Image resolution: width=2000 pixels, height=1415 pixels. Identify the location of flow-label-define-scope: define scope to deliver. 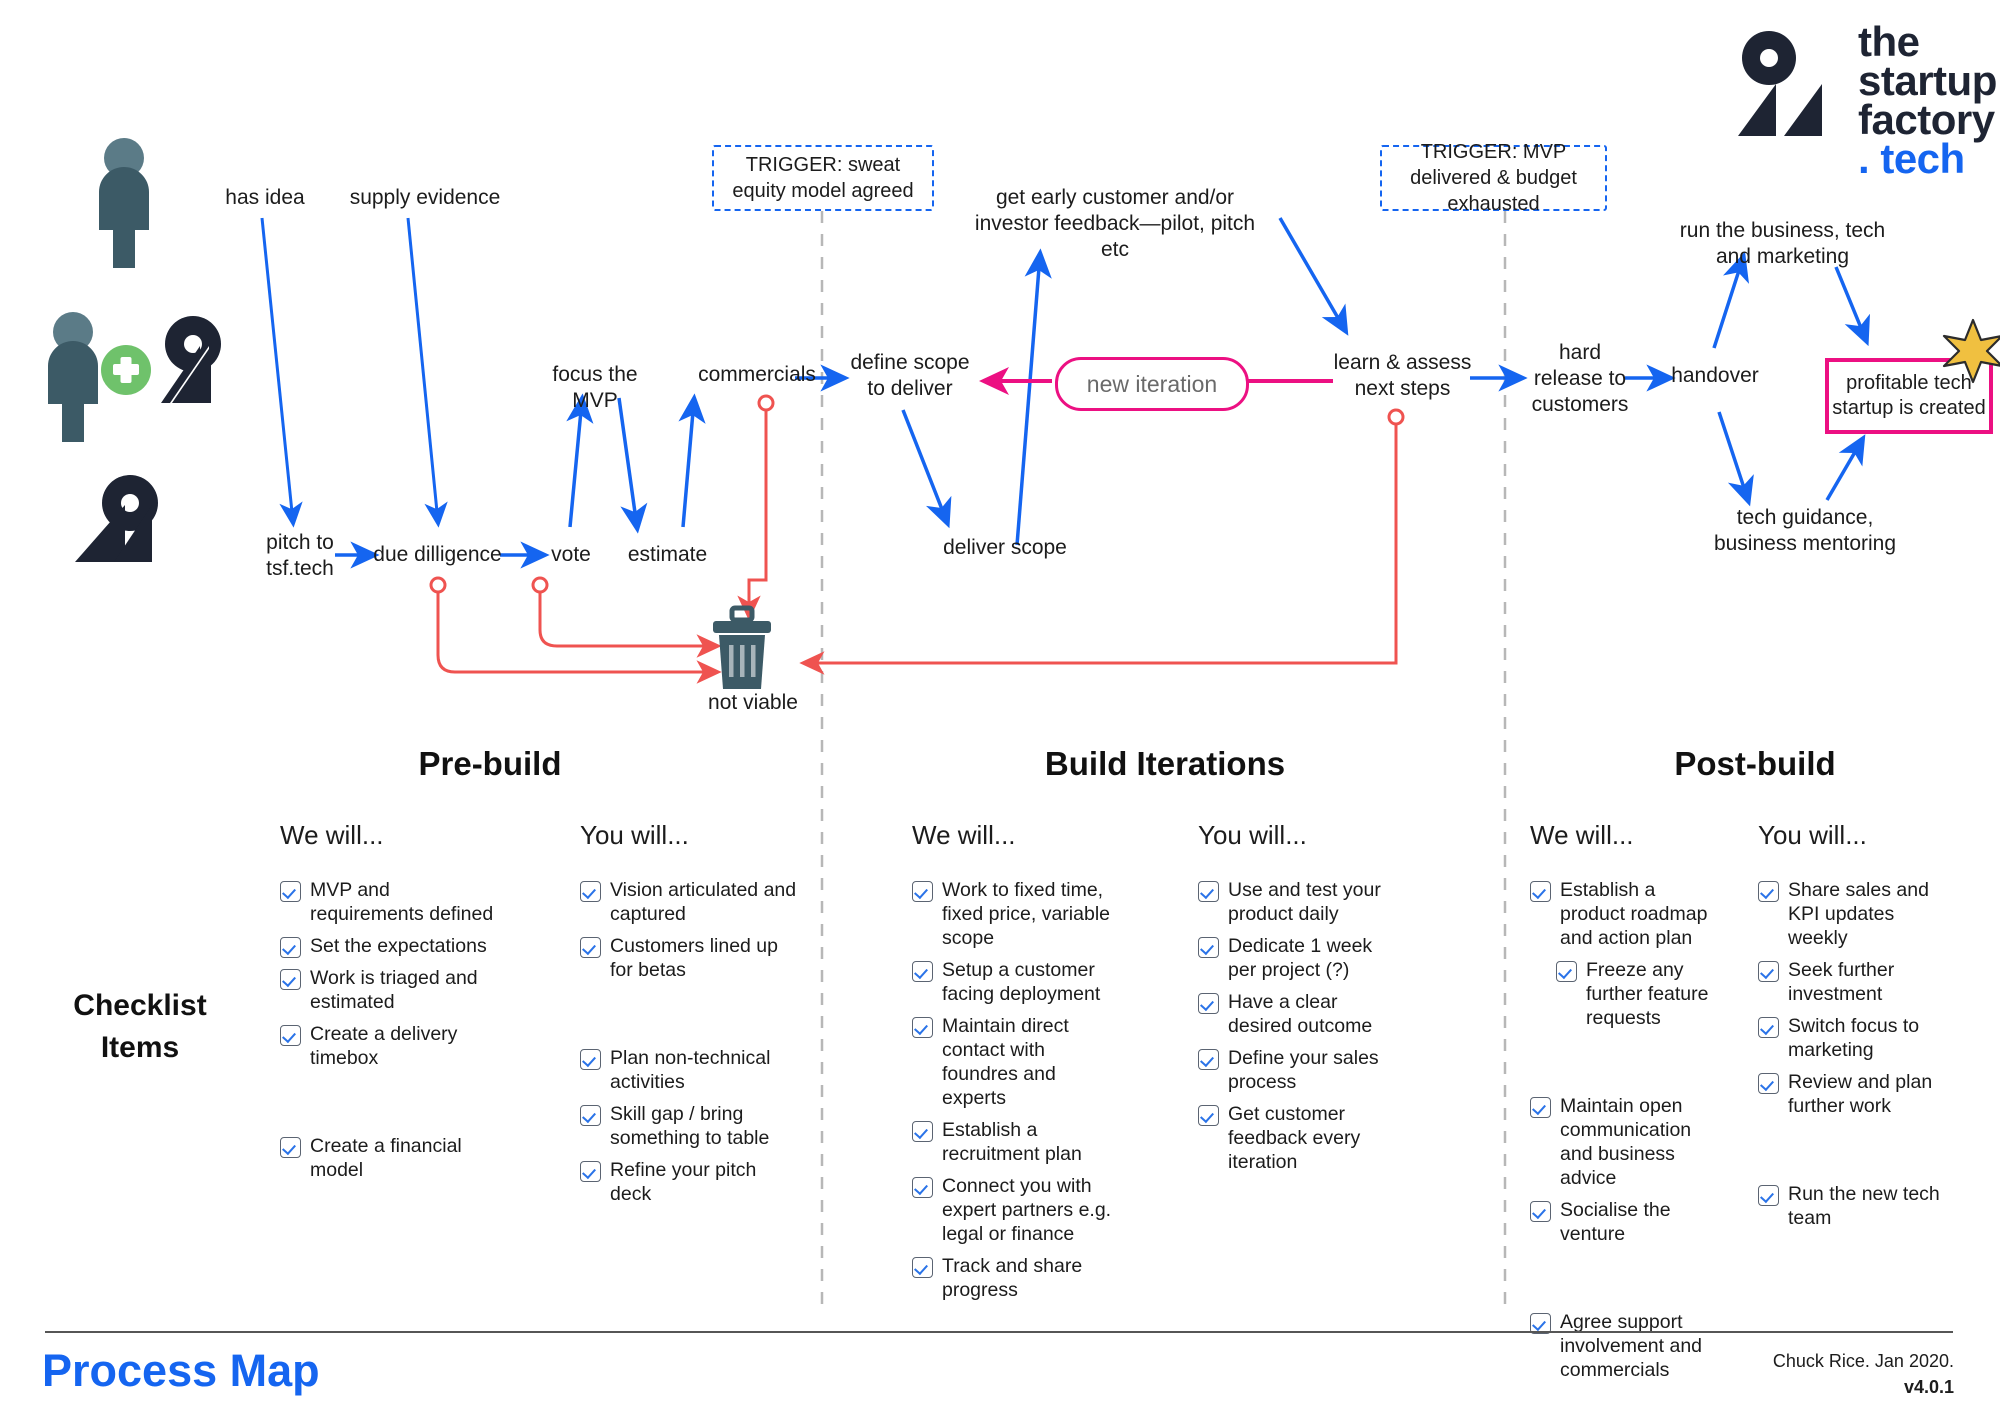
(910, 375).